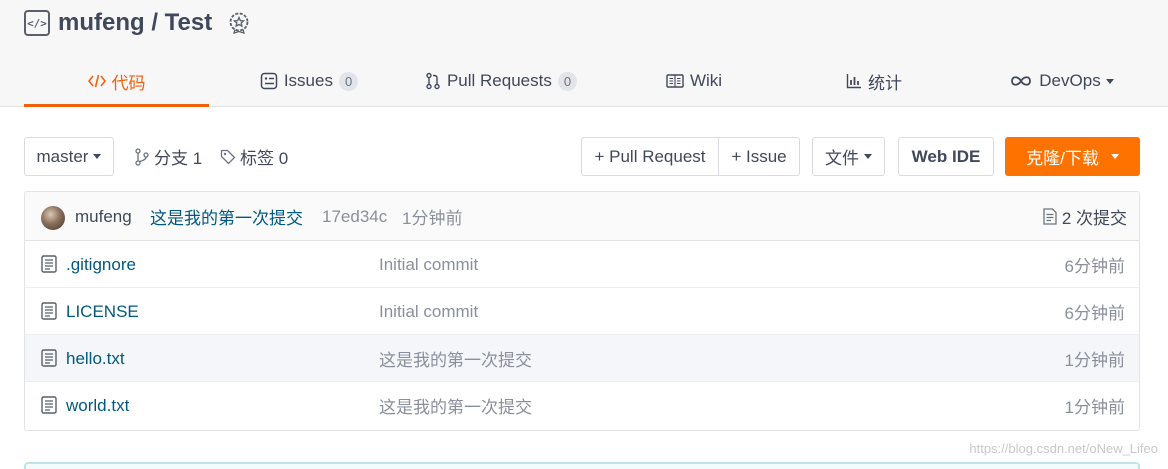 This screenshot has width=1168, height=469. I want to click on commit-count-link: 2 次提交, so click(1085, 216).